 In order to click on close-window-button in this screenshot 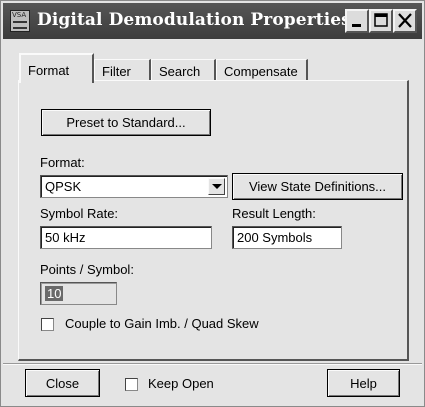, I will do `click(405, 21)`.